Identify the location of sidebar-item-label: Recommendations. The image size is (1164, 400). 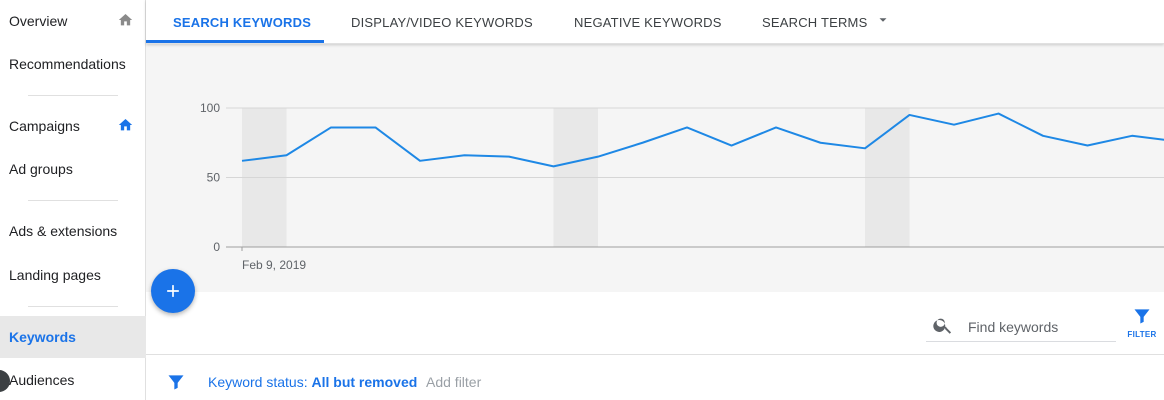
(67, 64).